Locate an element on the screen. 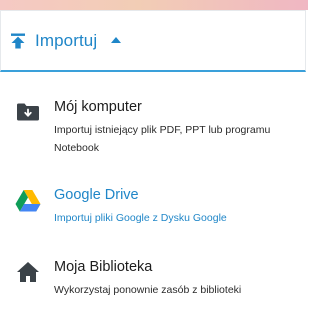 This screenshot has width=320, height=318. home-icon is located at coordinates (28, 272).